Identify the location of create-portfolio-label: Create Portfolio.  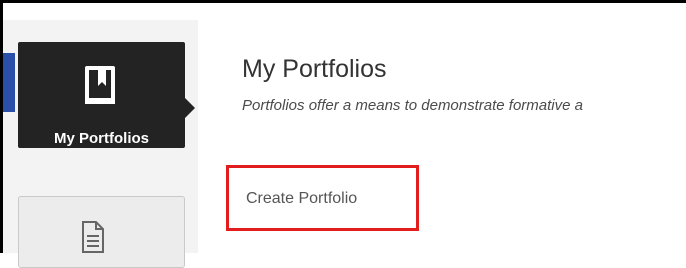
(302, 198).